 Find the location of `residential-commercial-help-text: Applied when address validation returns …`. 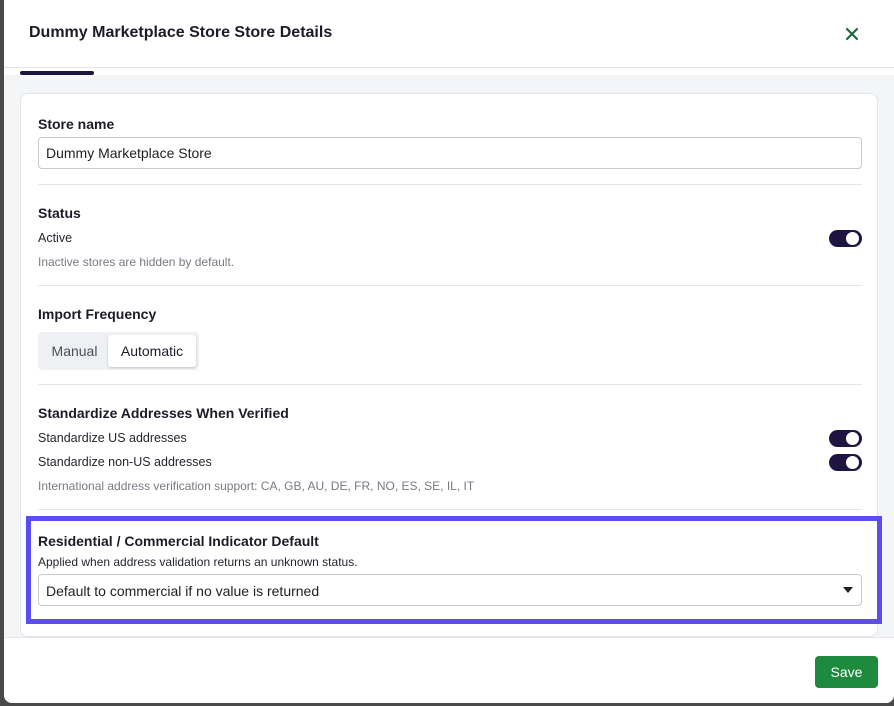

residential-commercial-help-text: Applied when address validation returns … is located at coordinates (198, 562).